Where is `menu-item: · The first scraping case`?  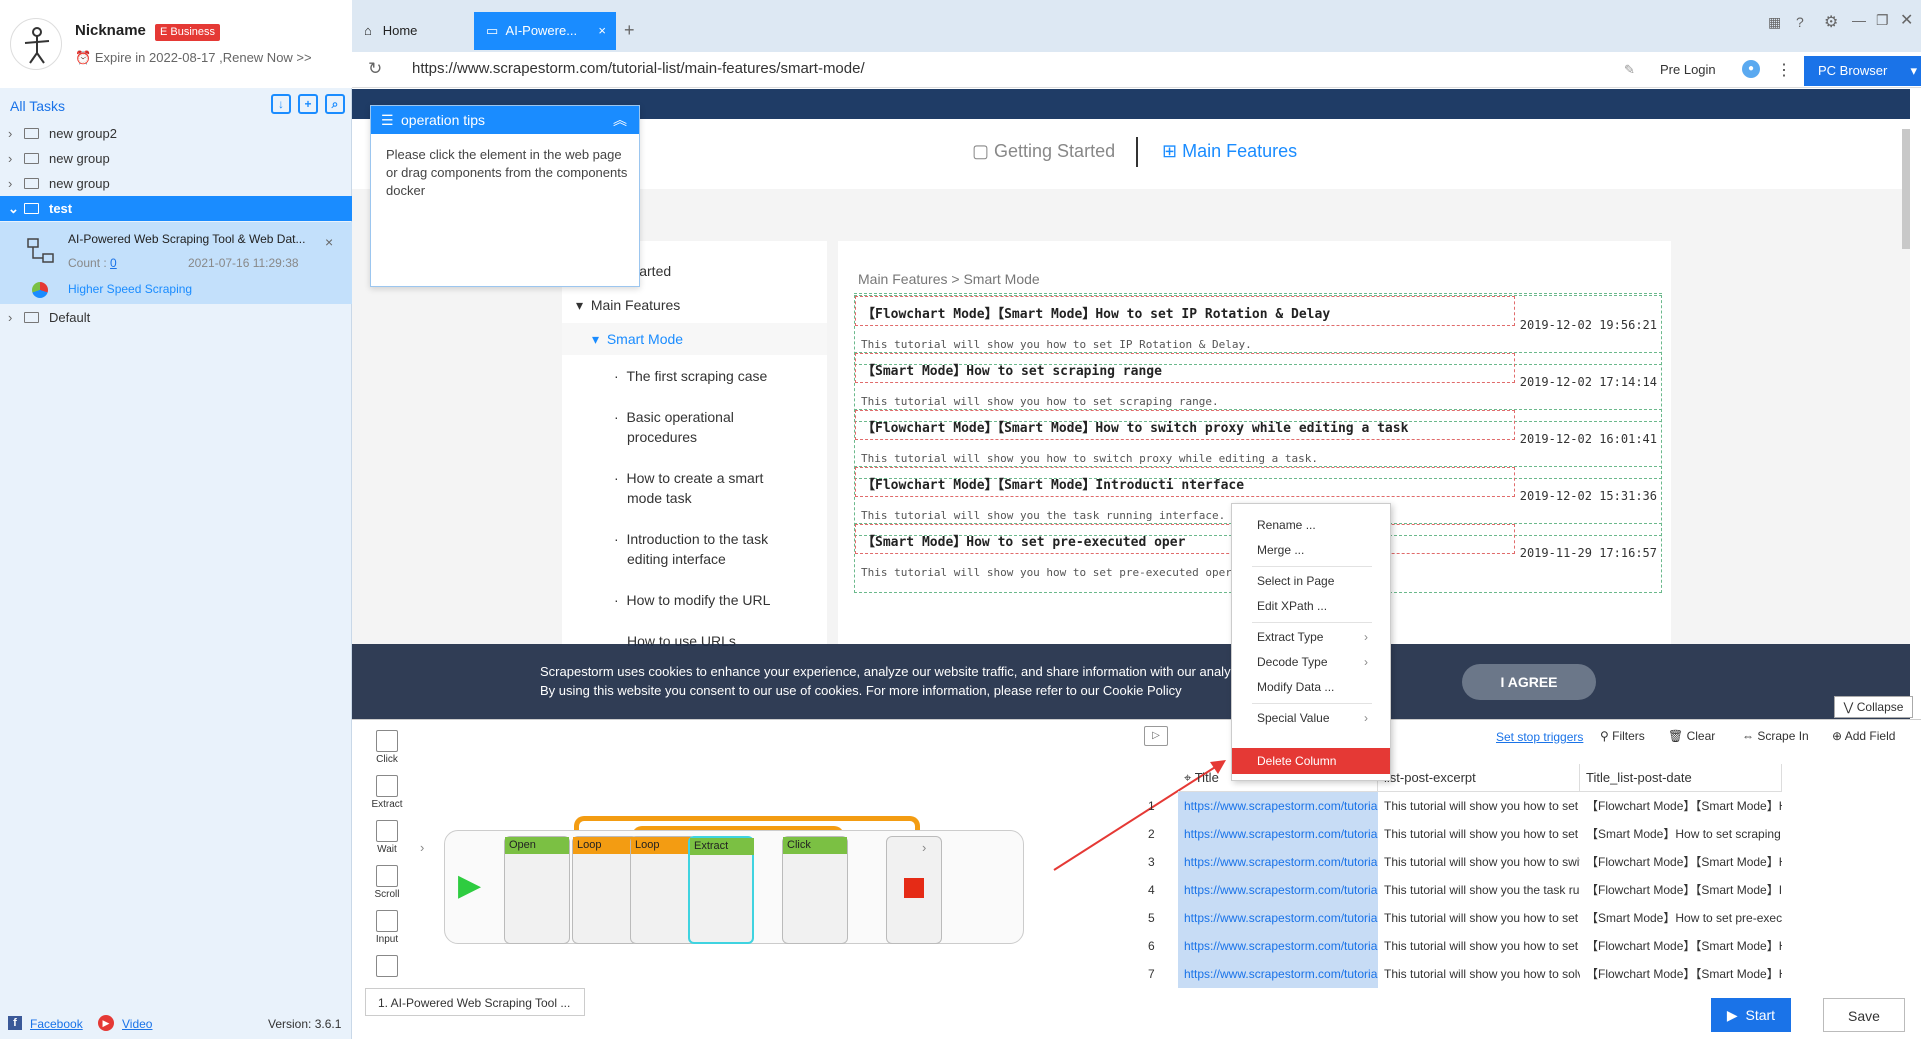 menu-item: · The first scraping case is located at coordinates (690, 376).